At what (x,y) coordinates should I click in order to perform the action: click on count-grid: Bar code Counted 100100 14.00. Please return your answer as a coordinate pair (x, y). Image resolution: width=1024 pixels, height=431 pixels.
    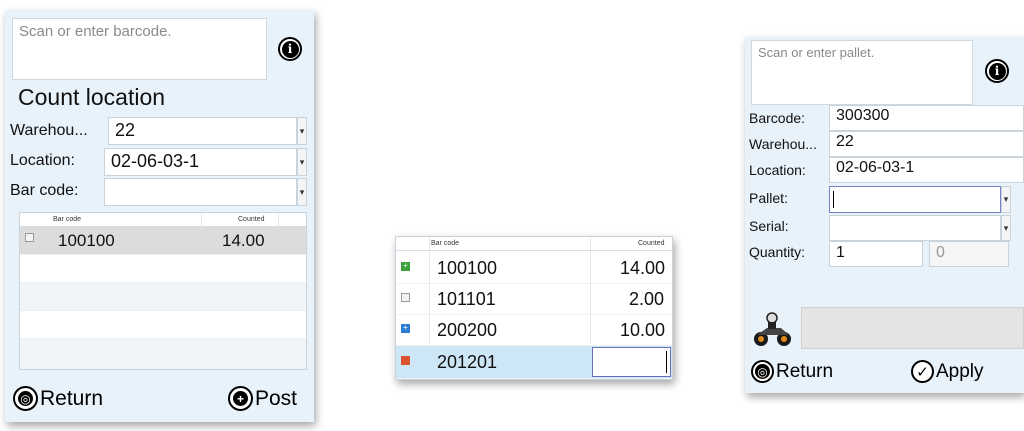
    Looking at the image, I should click on (163, 291).